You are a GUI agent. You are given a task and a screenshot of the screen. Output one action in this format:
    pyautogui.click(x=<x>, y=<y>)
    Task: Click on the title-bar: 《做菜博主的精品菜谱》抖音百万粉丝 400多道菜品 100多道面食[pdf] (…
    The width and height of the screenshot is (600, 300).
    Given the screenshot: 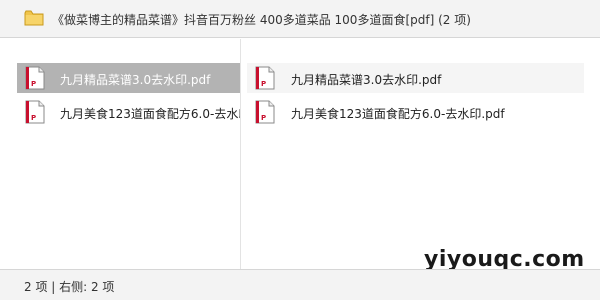 What is the action you would take?
    pyautogui.click(x=300, y=19)
    